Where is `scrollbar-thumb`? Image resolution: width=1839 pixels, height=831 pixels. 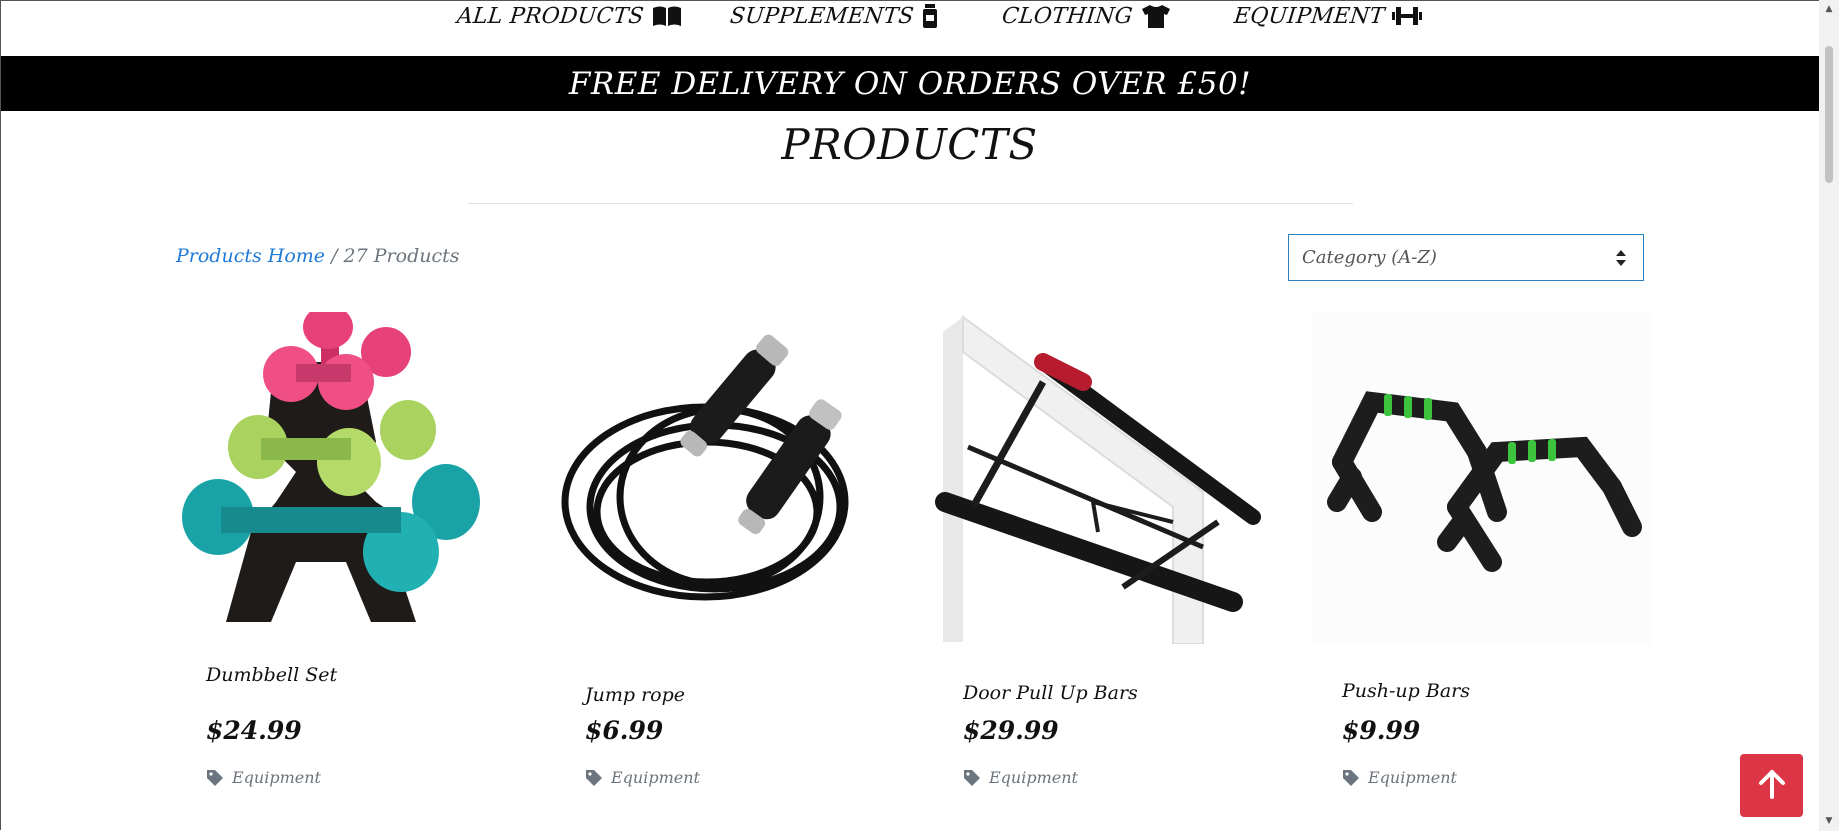 scrollbar-thumb is located at coordinates (1829, 114).